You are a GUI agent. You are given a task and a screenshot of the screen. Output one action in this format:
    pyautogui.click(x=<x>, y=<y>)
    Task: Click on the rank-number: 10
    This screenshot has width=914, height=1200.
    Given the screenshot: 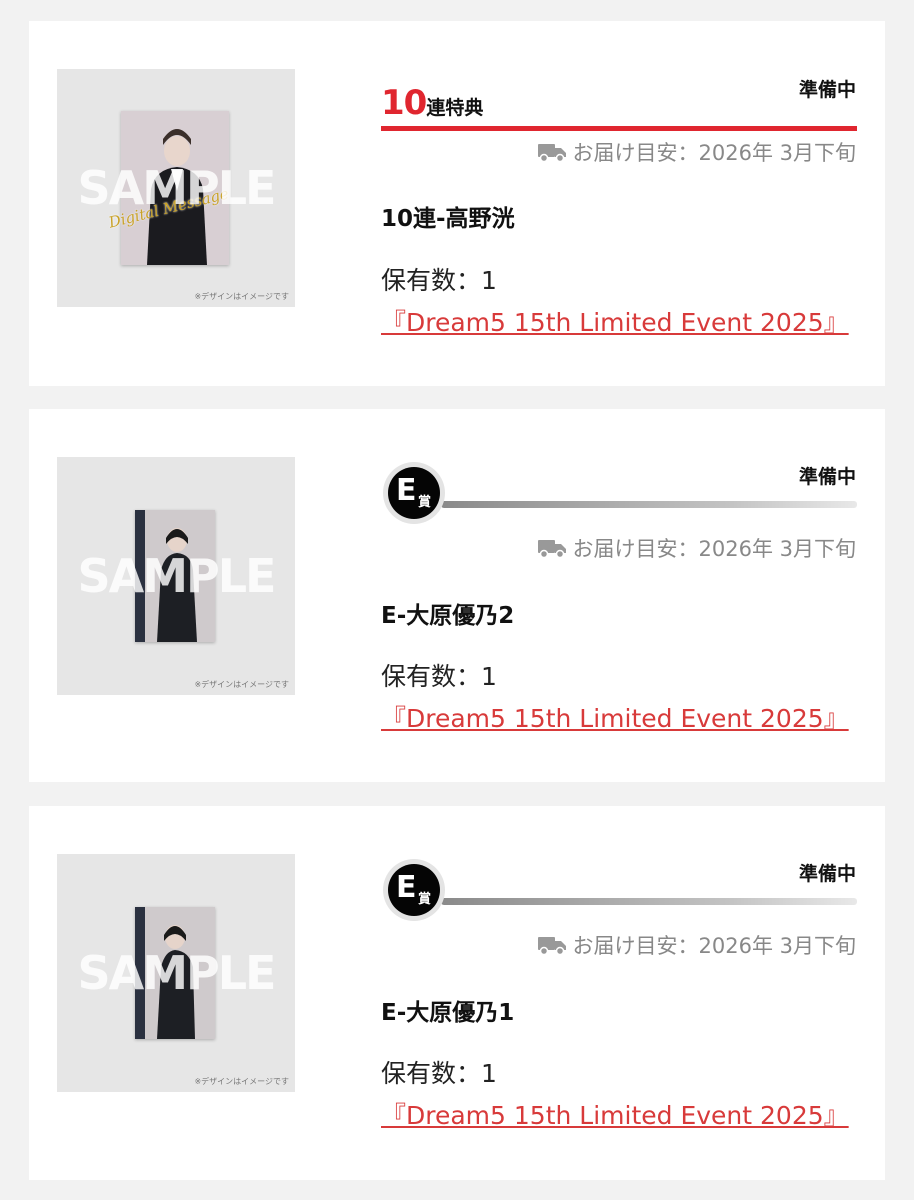 What is the action you would take?
    pyautogui.click(x=404, y=103)
    